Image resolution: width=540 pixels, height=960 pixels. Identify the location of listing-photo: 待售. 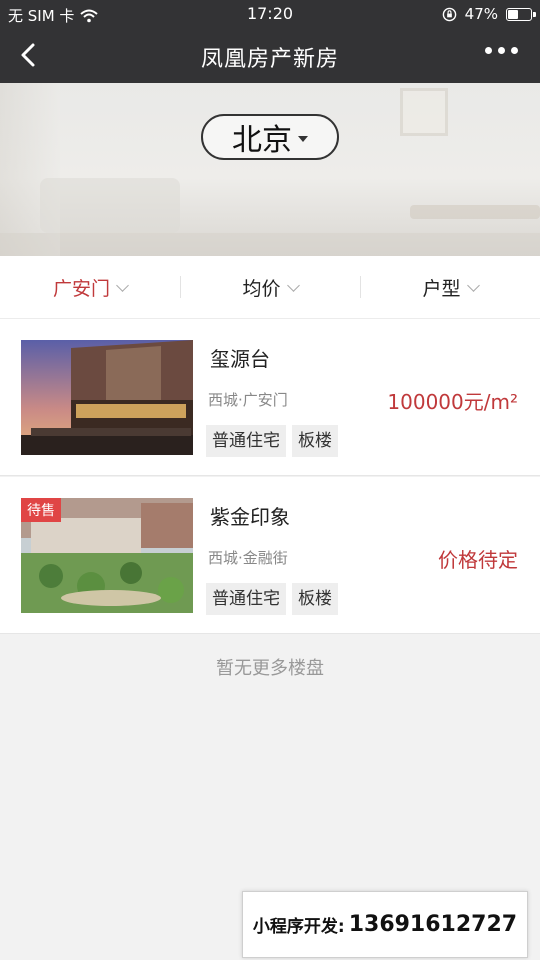
(107, 555).